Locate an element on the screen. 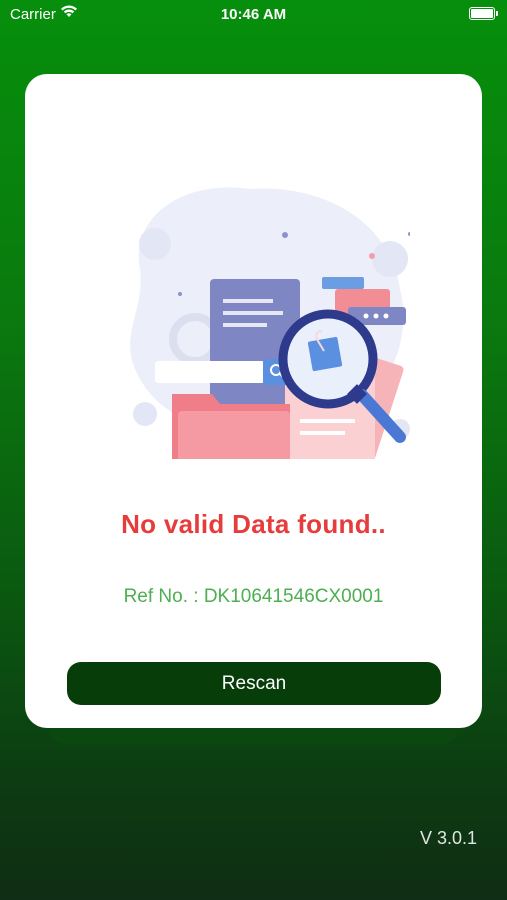 The height and width of the screenshot is (900, 507). status-bar: Carrier 10:46 AM is located at coordinates (253, 15).